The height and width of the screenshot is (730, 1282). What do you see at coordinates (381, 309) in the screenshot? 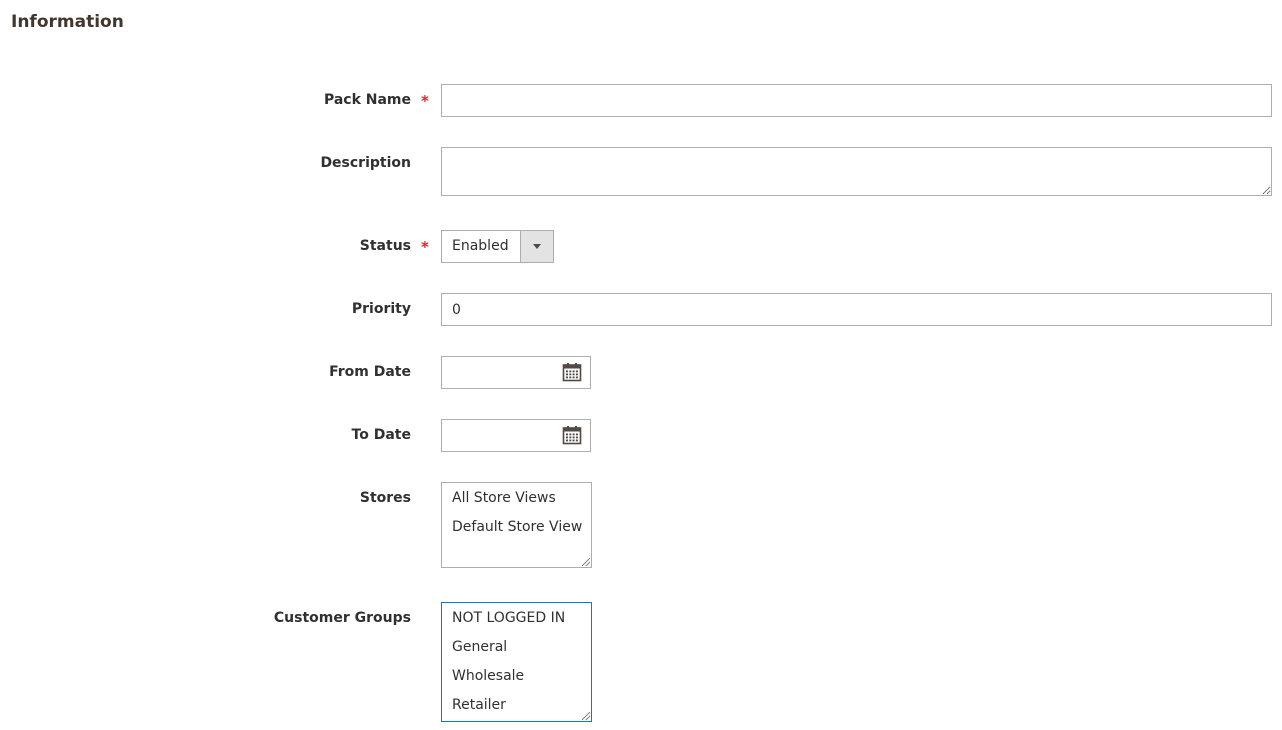
I see `priority-label: Priority` at bounding box center [381, 309].